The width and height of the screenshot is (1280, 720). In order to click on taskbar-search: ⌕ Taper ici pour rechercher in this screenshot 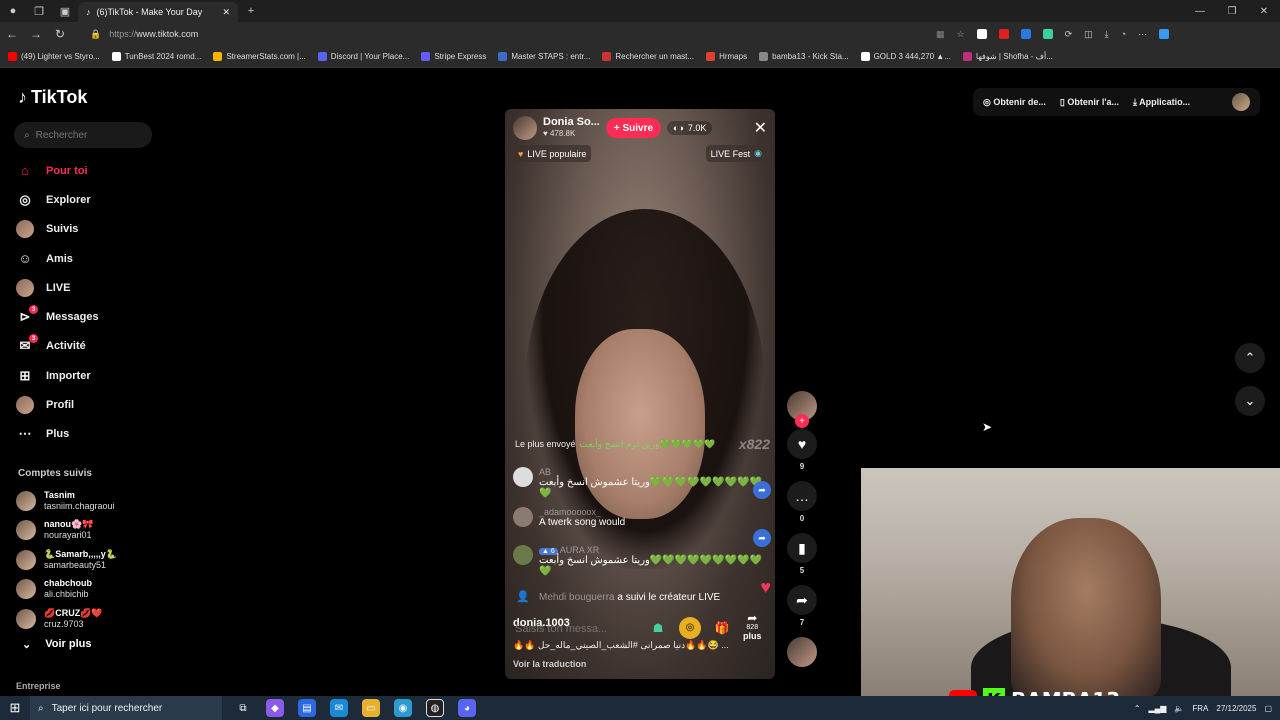, I will do `click(126, 708)`.